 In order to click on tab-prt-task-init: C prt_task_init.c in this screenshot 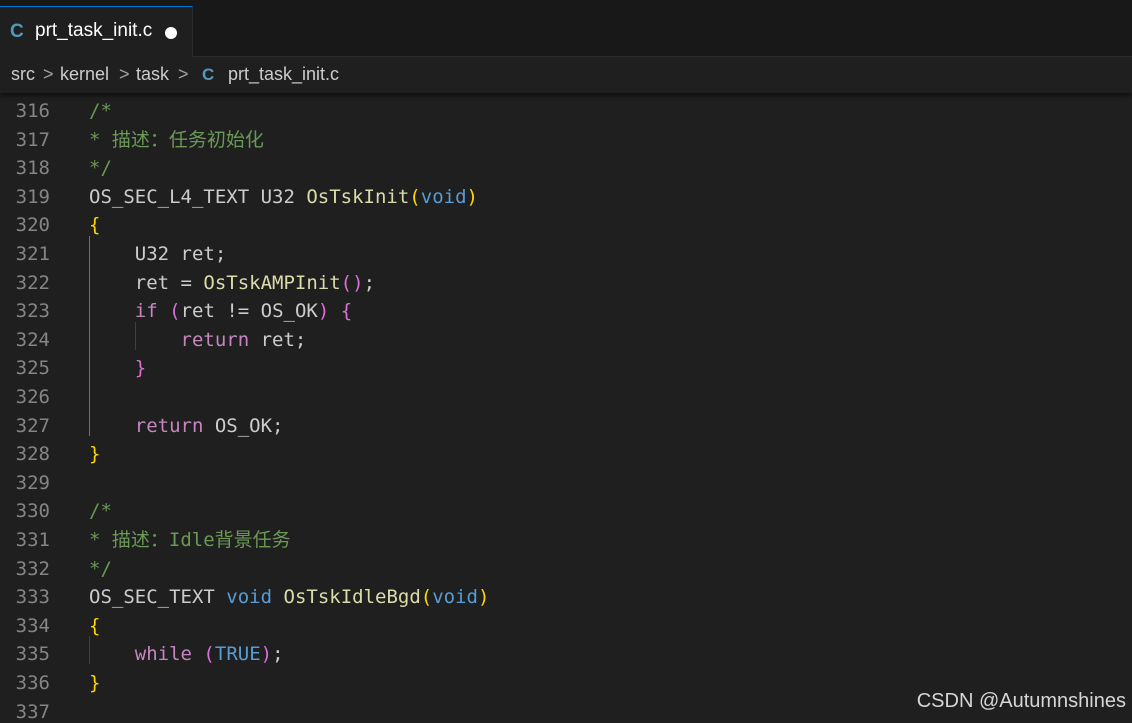, I will do `click(96, 31)`.